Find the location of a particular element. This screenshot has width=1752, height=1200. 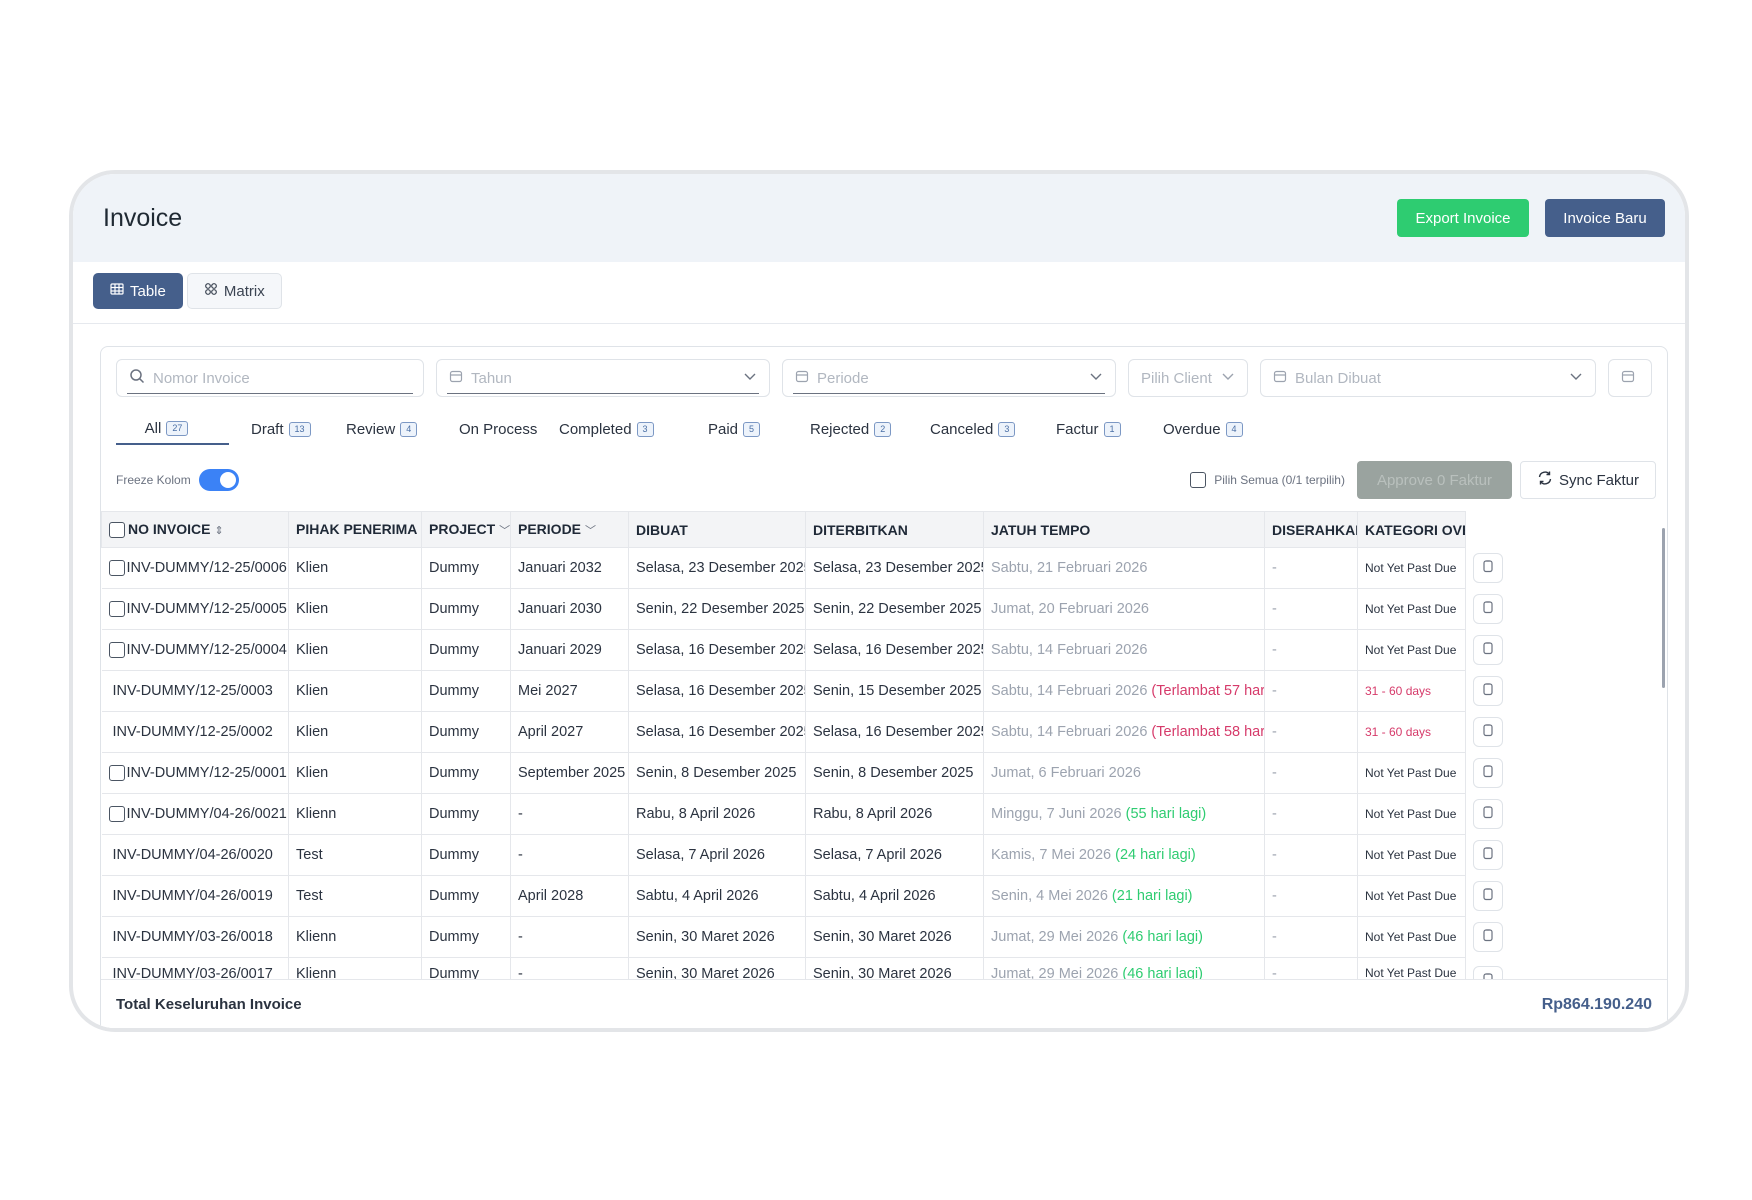

status-tab-review: Review 4 is located at coordinates (402, 429).